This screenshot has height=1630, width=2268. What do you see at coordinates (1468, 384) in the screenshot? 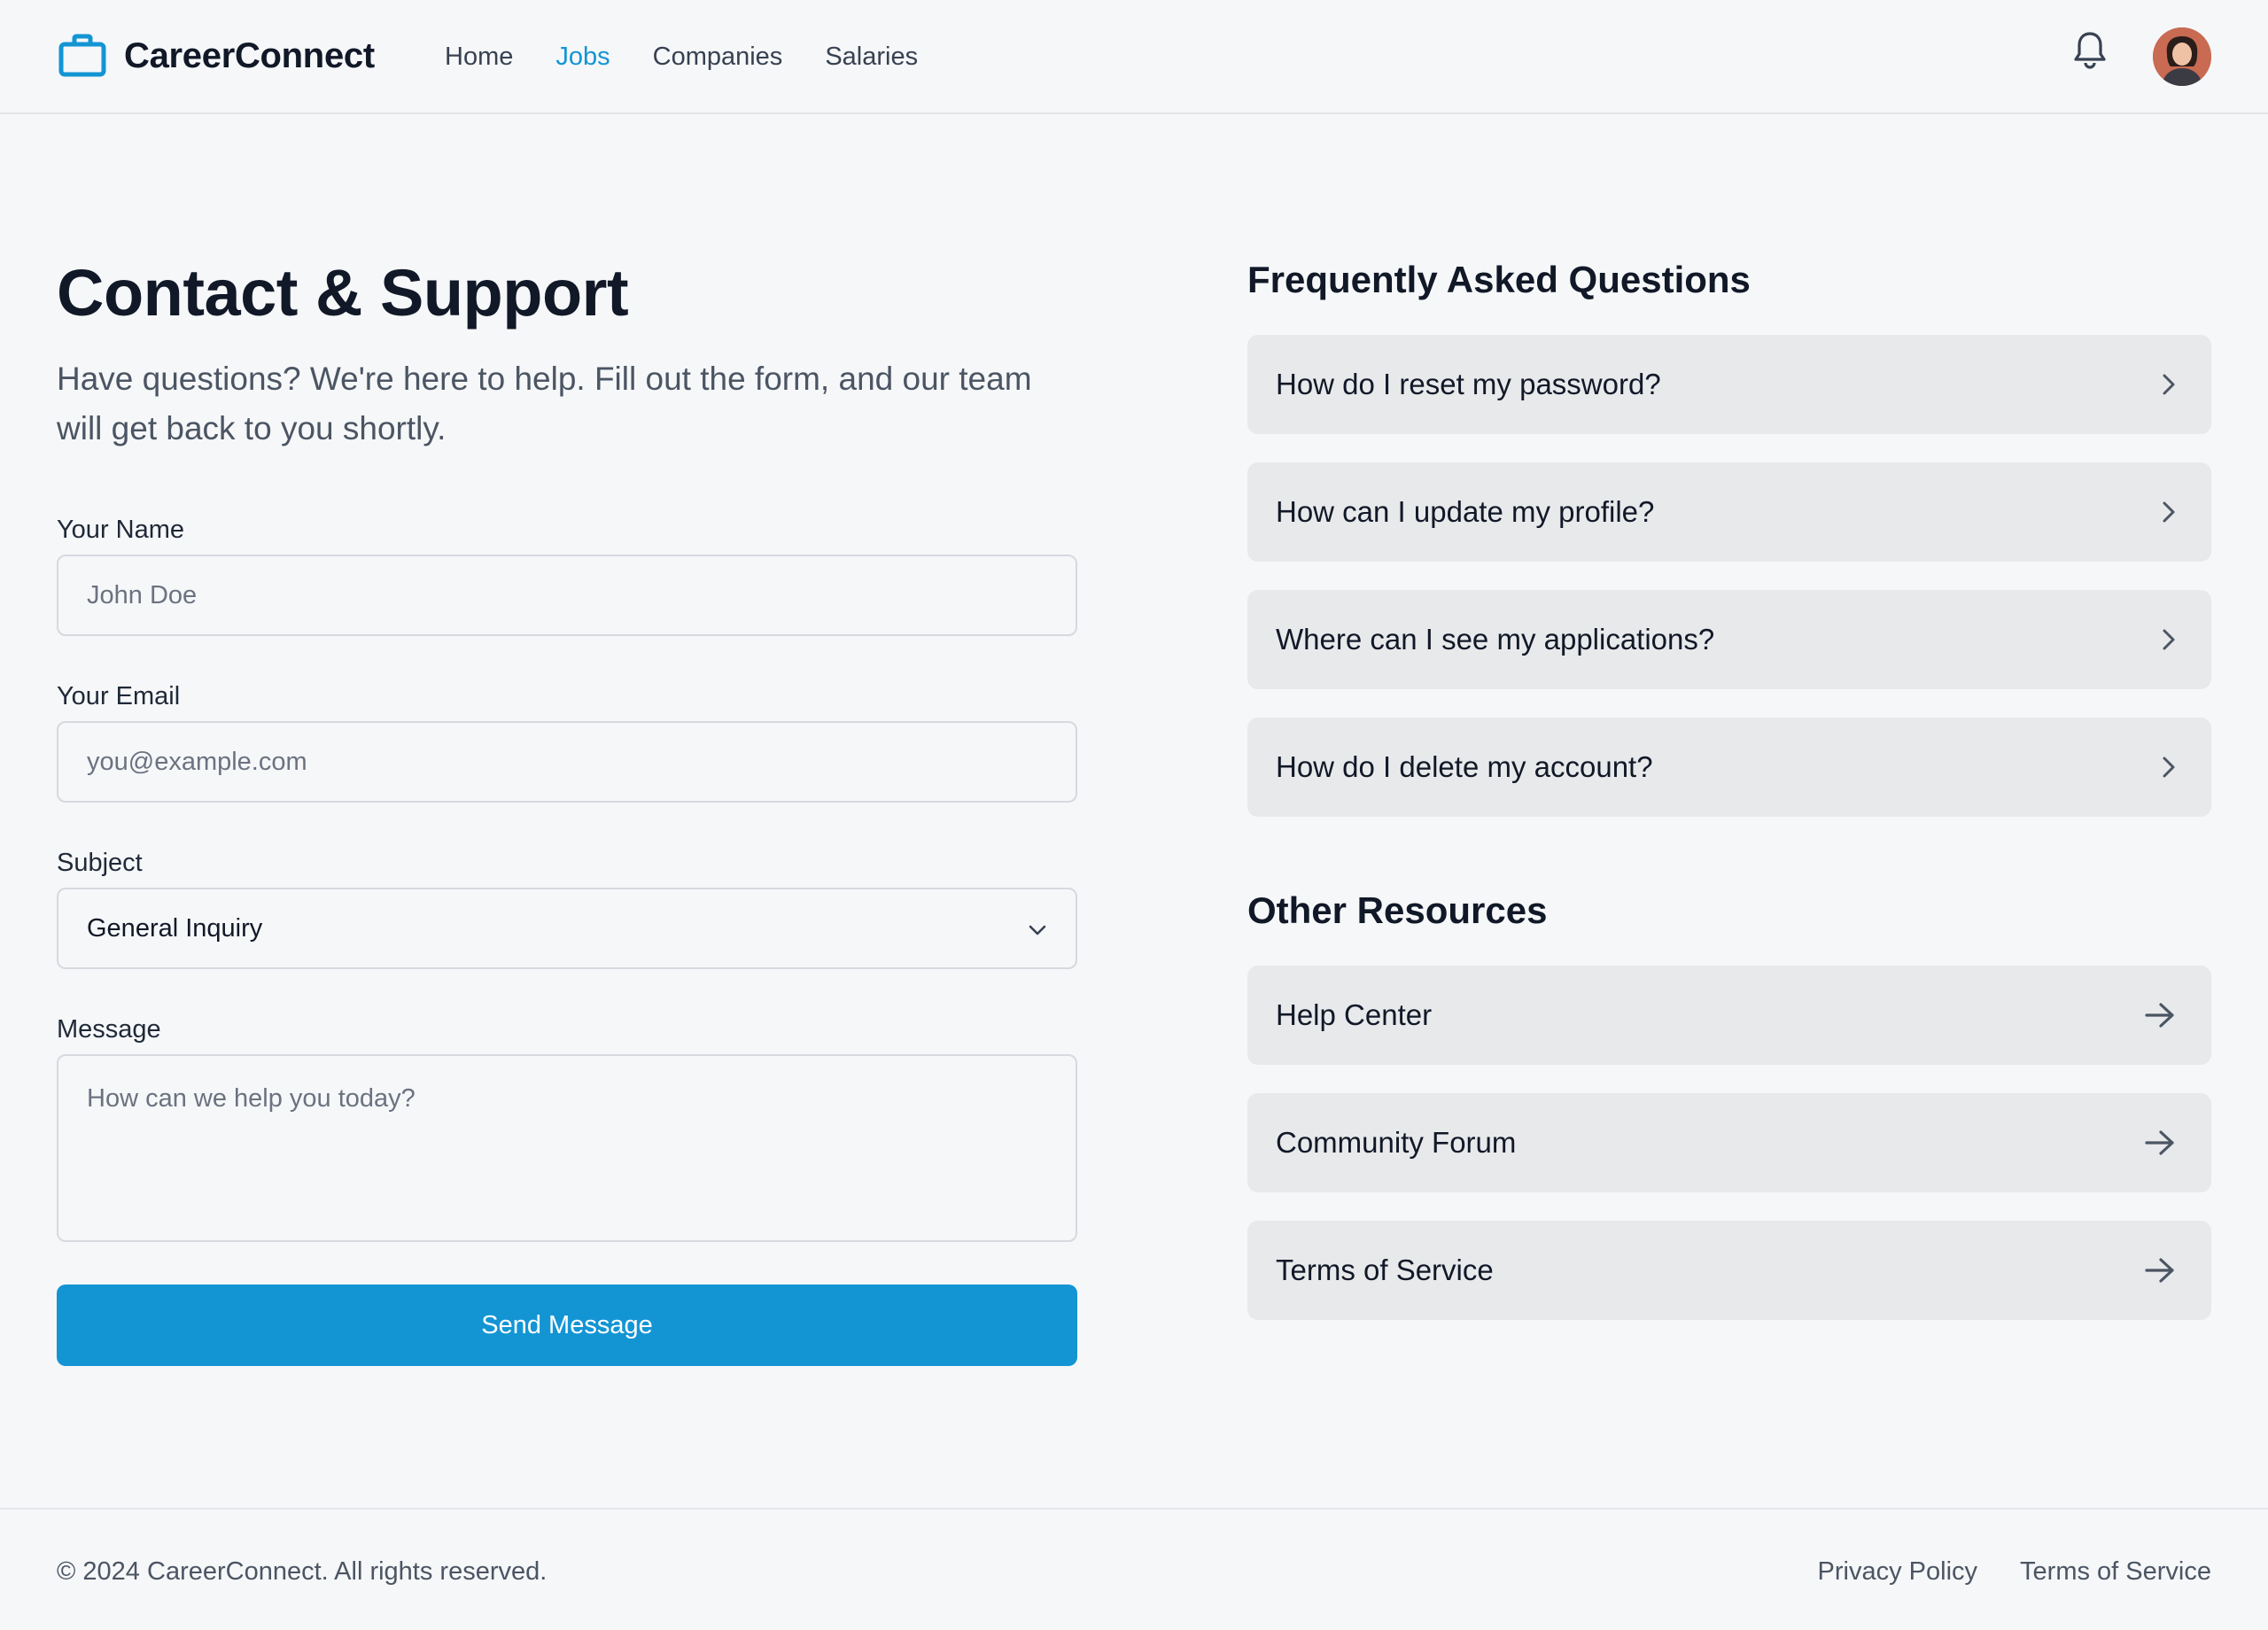
I see `faq-item-label: How do I reset my password?` at bounding box center [1468, 384].